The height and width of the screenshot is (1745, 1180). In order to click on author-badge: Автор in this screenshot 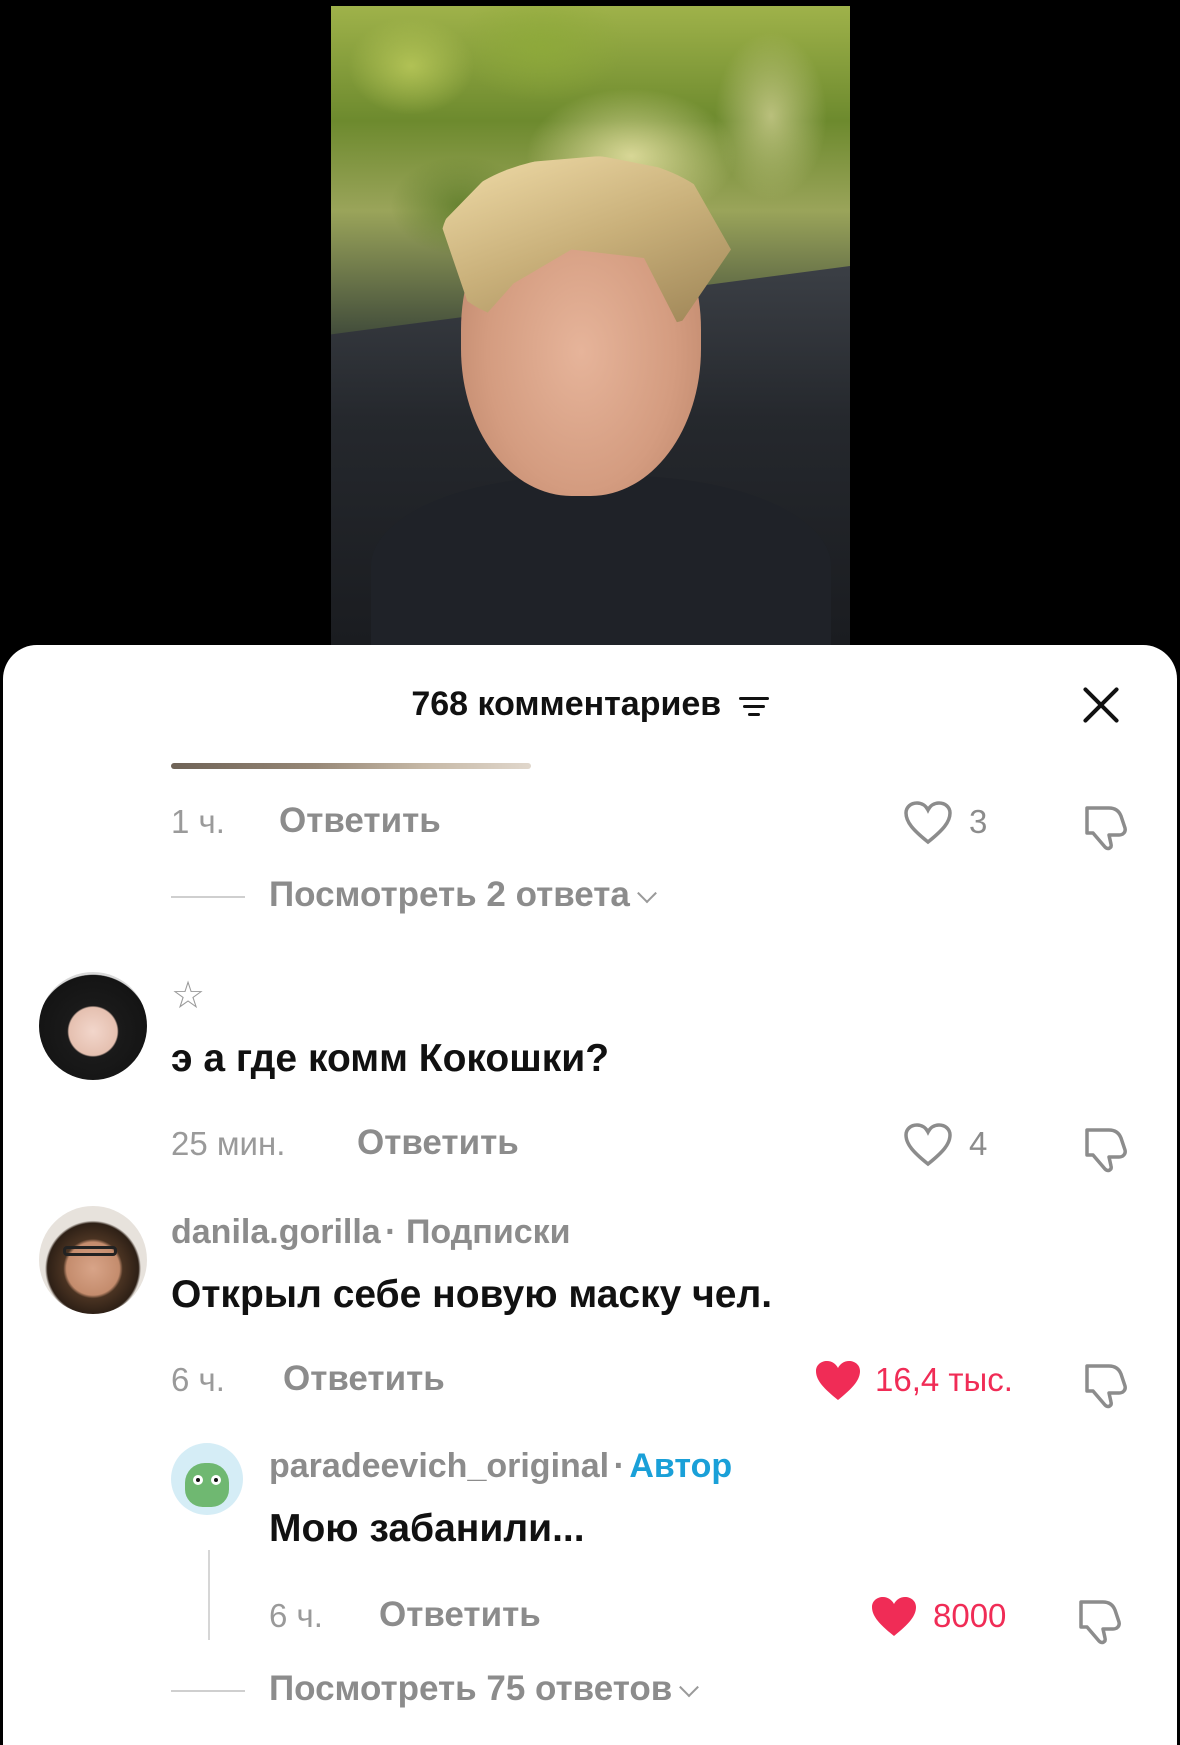, I will do `click(681, 1466)`.